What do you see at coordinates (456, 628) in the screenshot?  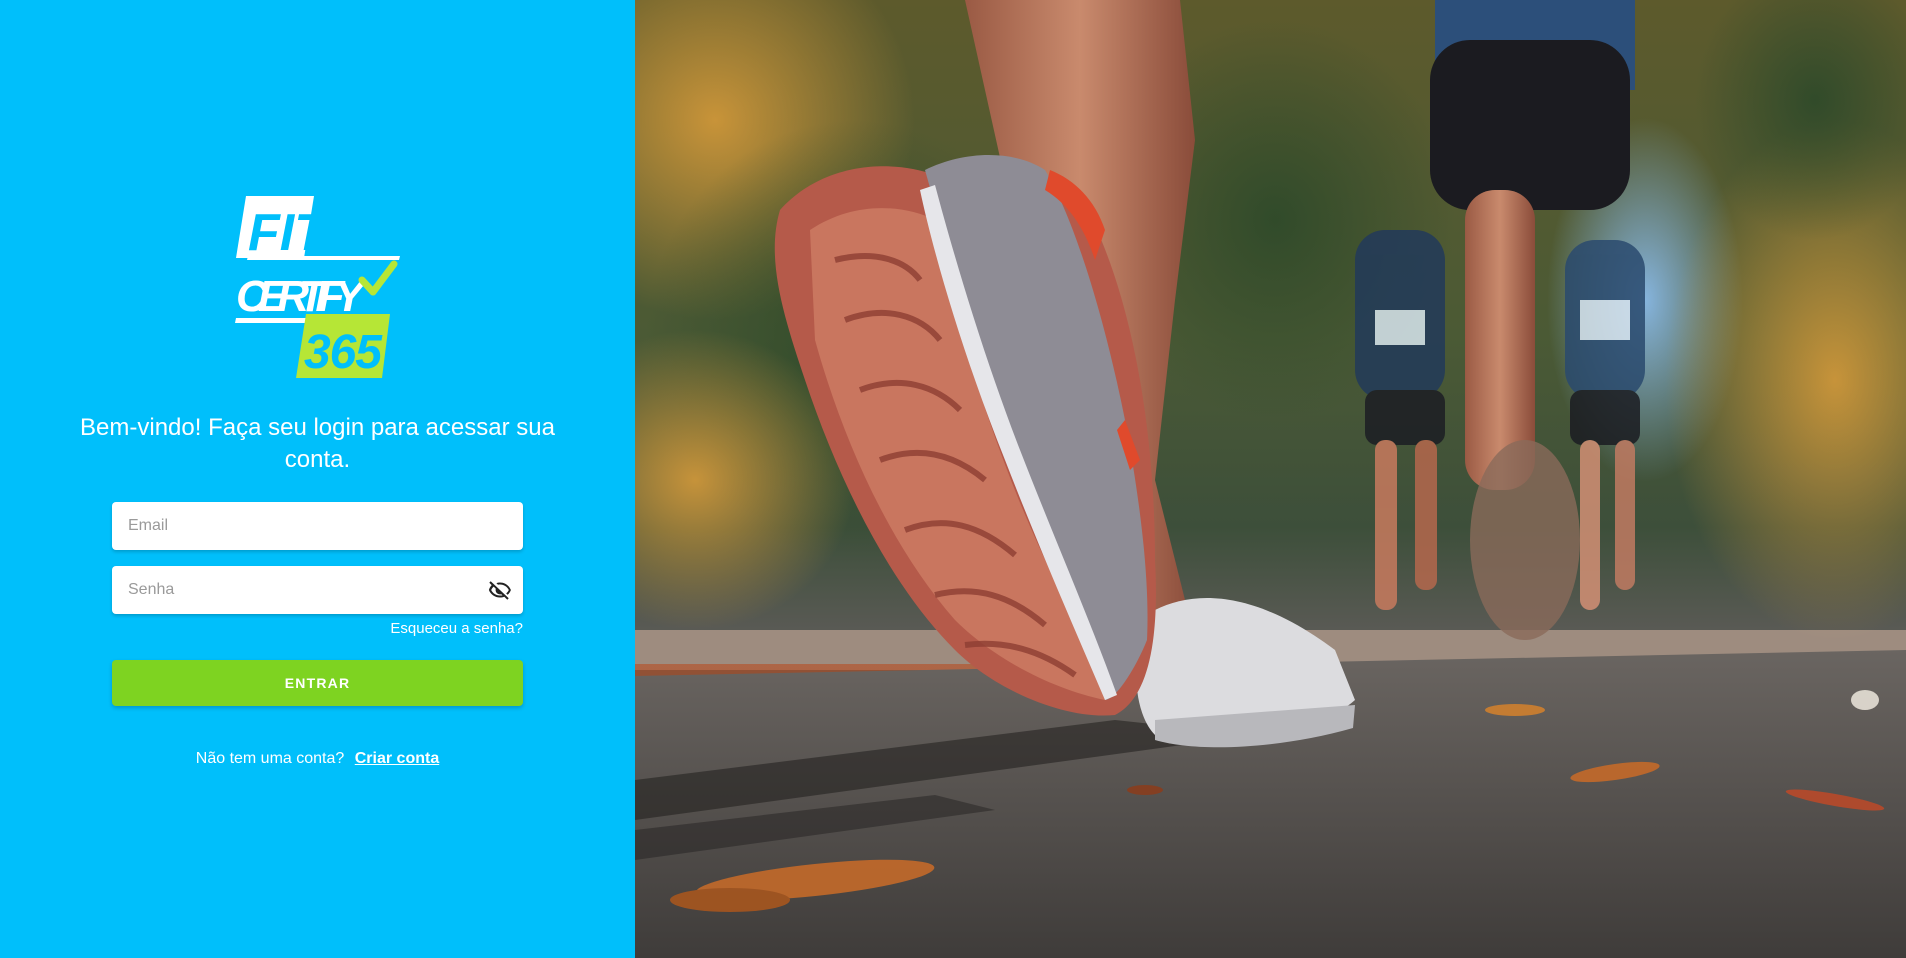 I see `forgot-password-link: Esqueceu a senha?` at bounding box center [456, 628].